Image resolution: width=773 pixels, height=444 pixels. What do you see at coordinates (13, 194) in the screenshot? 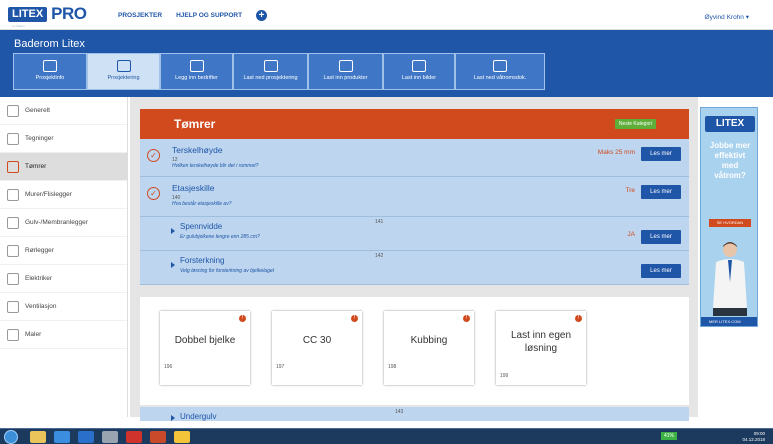
I see `trowel-icon` at bounding box center [13, 194].